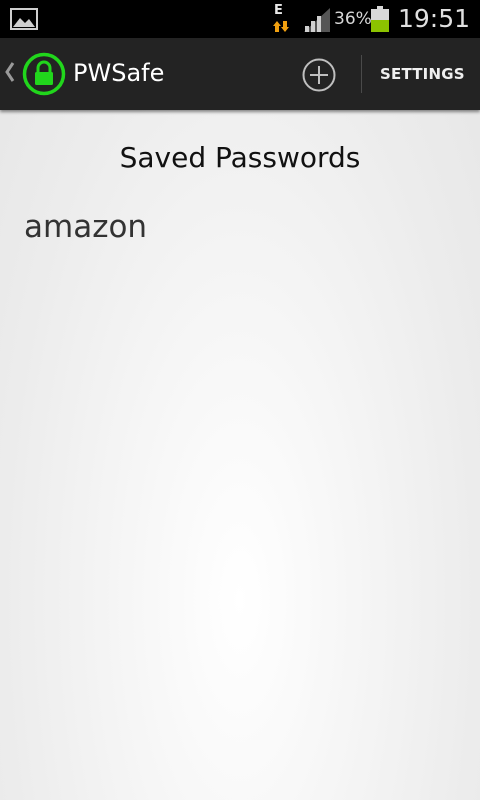 The width and height of the screenshot is (480, 800). I want to click on list-item: amazon, so click(240, 227).